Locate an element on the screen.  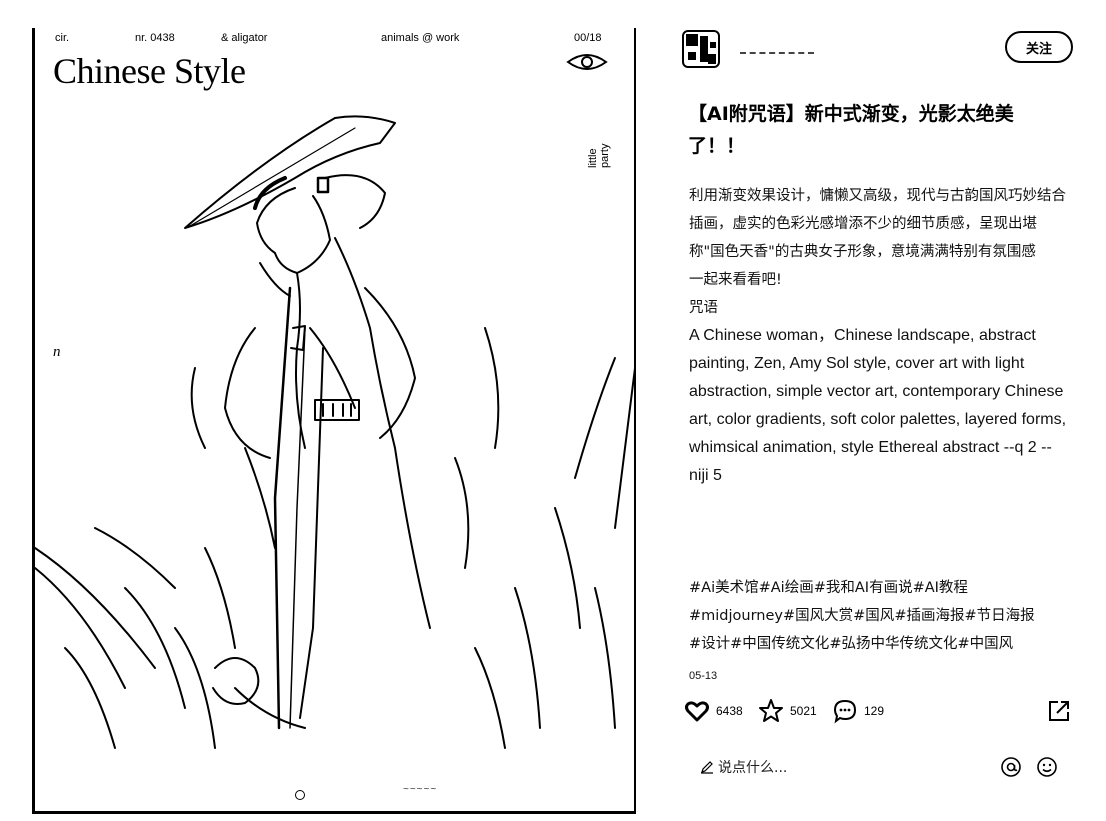
collect-button: 5021 is located at coordinates (787, 711).